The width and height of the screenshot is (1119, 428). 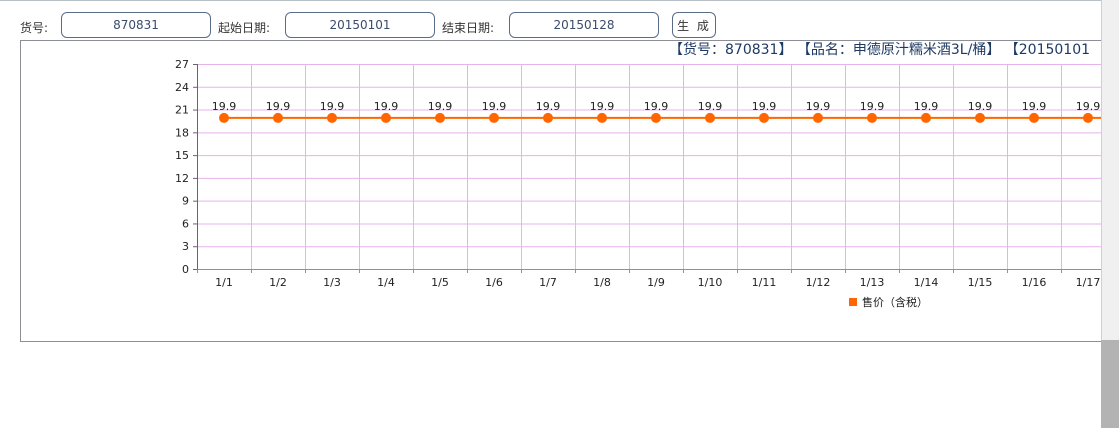 I want to click on y-tick-label: 24, so click(x=182, y=87).